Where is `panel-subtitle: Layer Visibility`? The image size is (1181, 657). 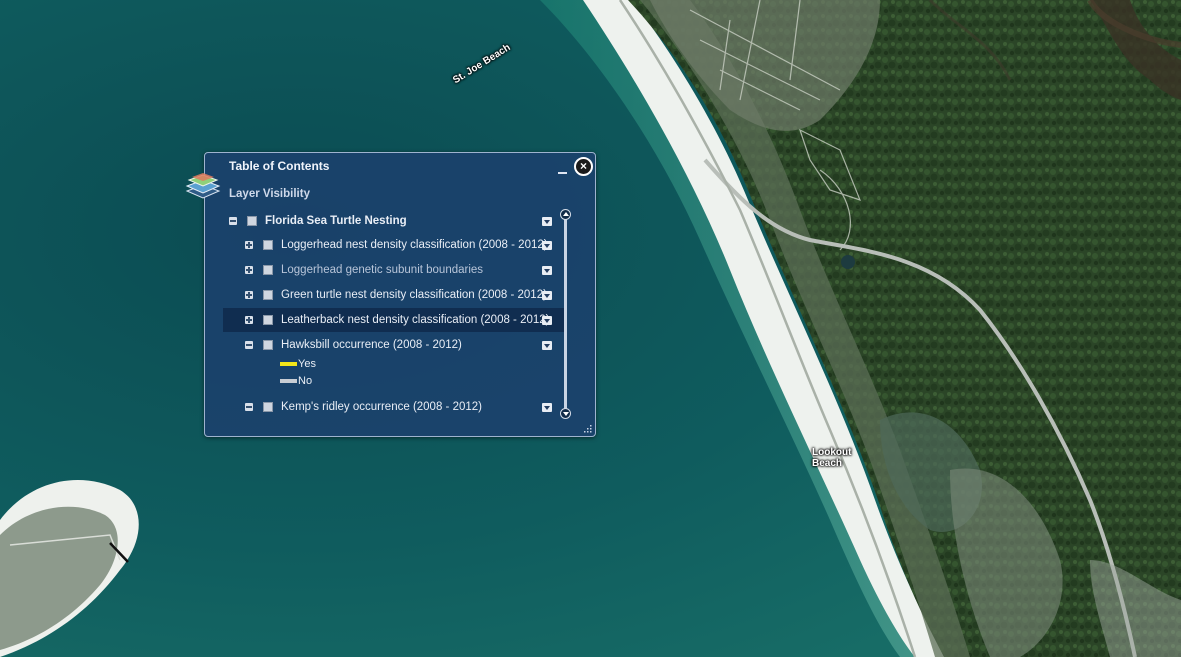 panel-subtitle: Layer Visibility is located at coordinates (269, 194).